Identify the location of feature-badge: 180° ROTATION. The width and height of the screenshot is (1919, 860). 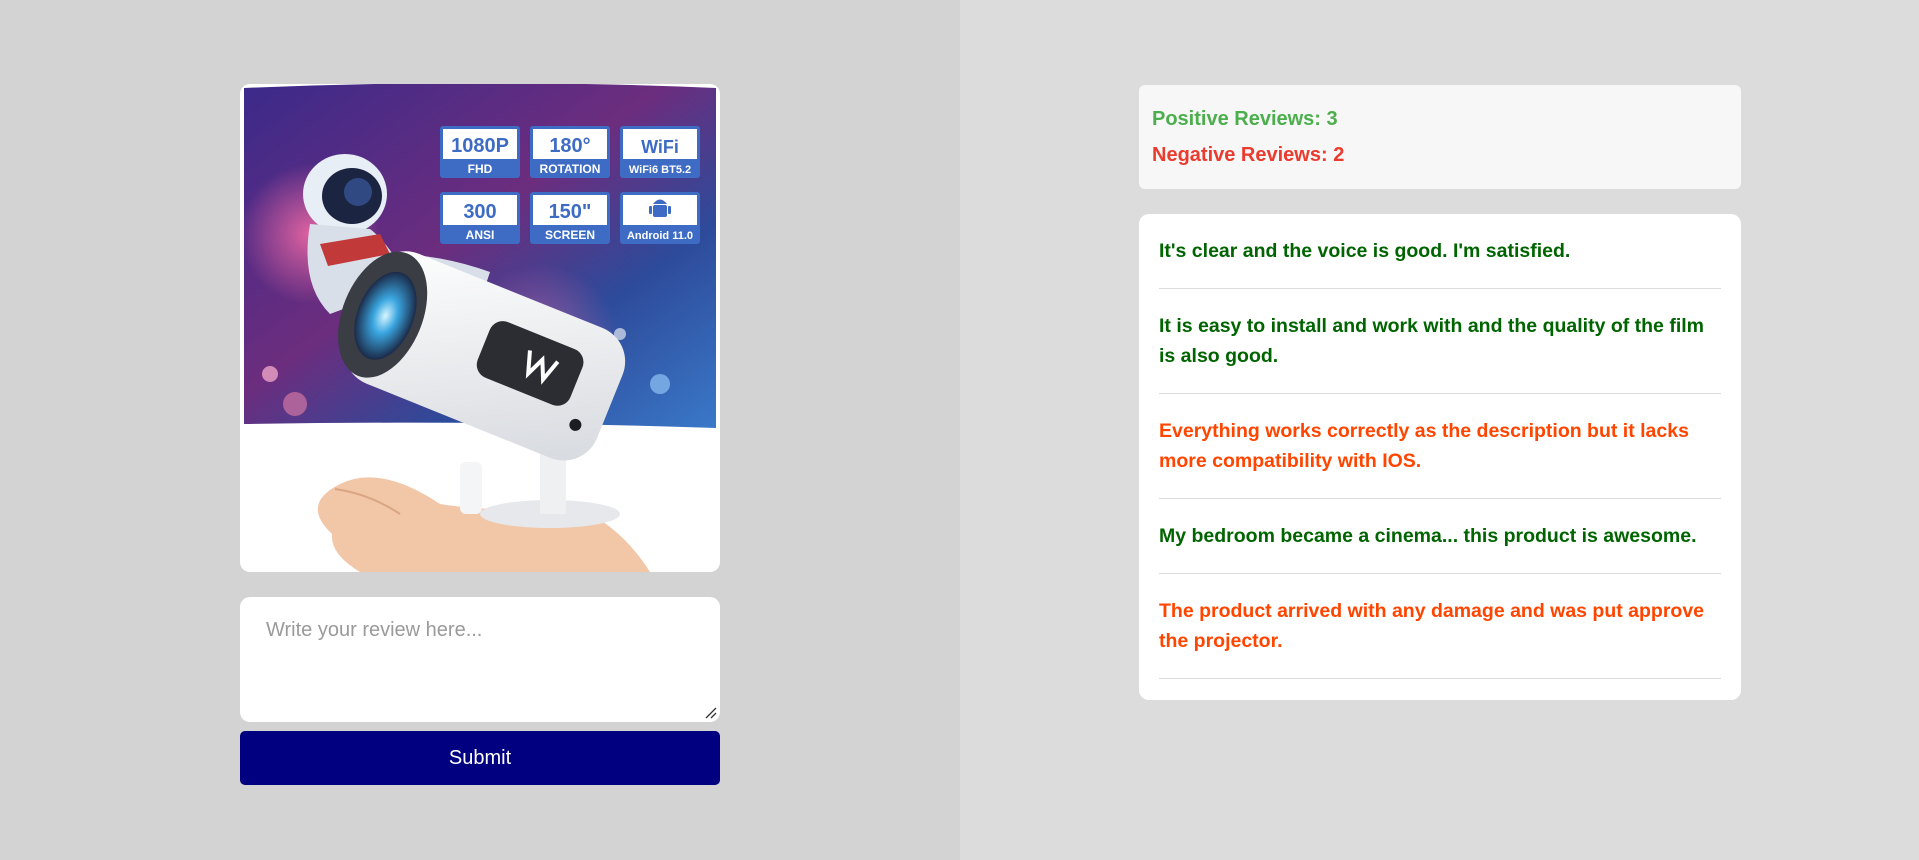
(570, 152).